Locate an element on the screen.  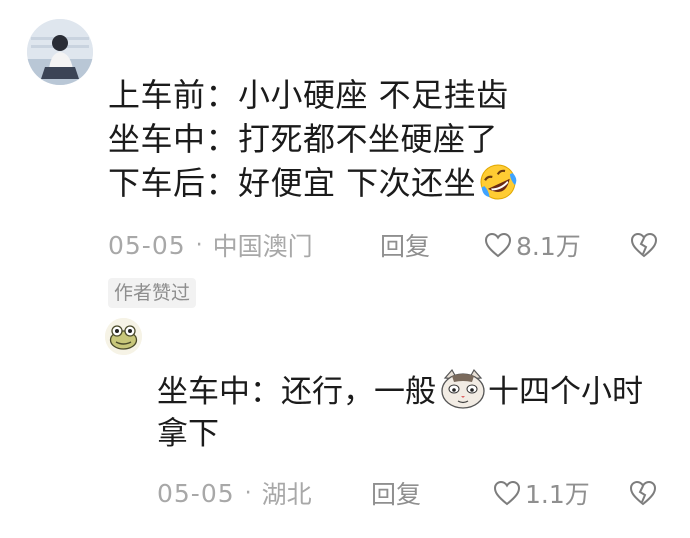
reply-line: 拿下 is located at coordinates (188, 434).